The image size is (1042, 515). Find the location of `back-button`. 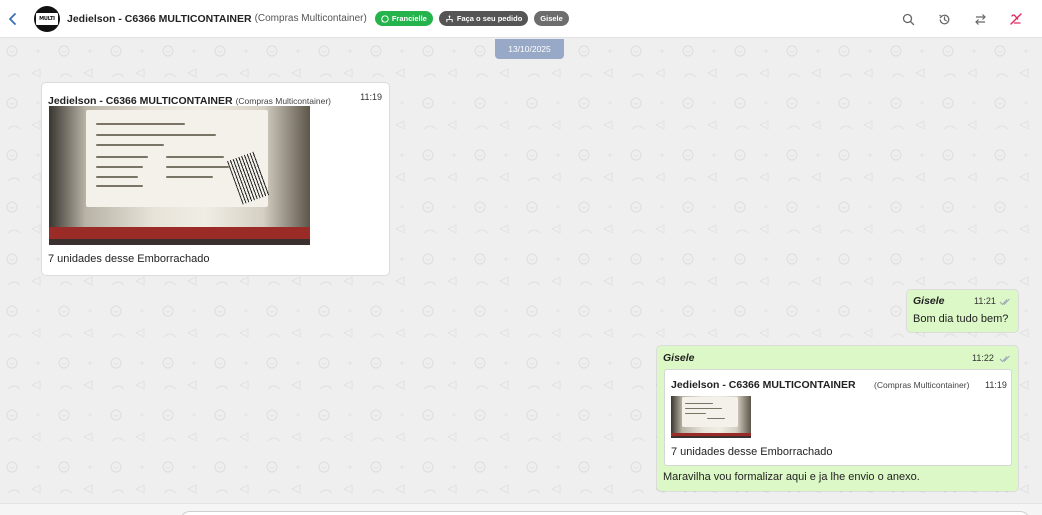

back-button is located at coordinates (13, 19).